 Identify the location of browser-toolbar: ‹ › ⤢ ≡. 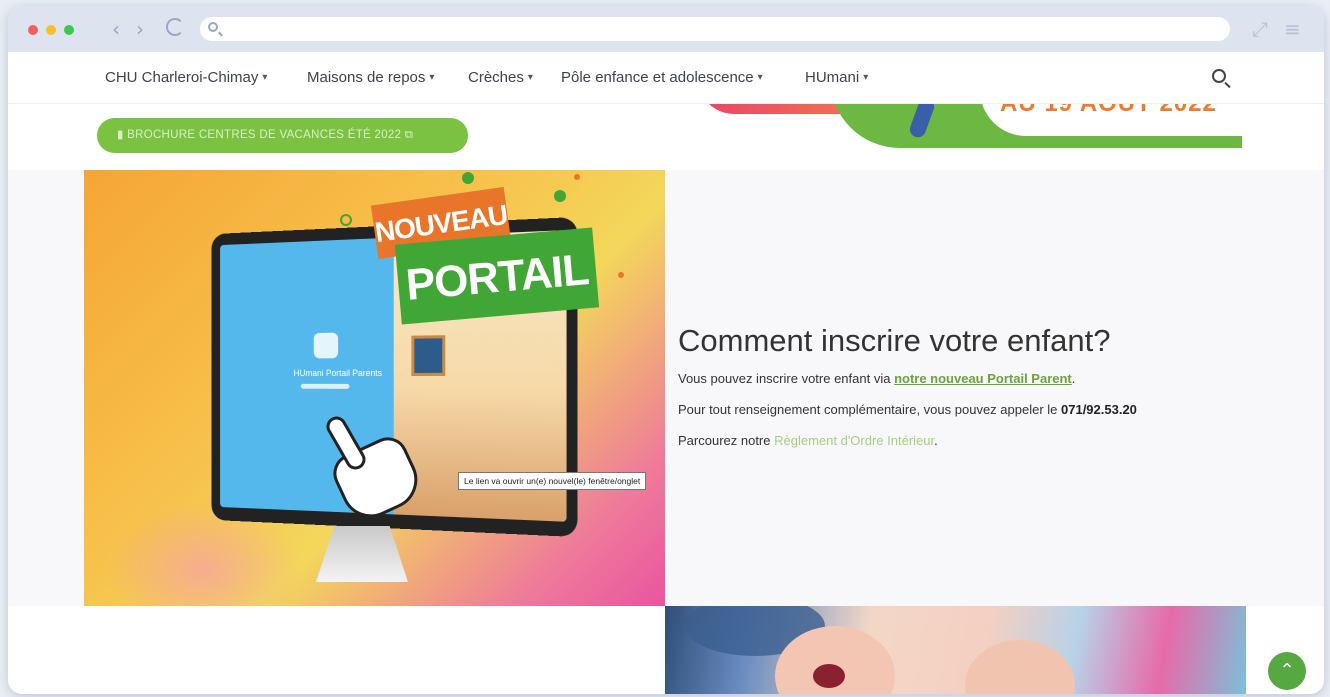
(666, 29).